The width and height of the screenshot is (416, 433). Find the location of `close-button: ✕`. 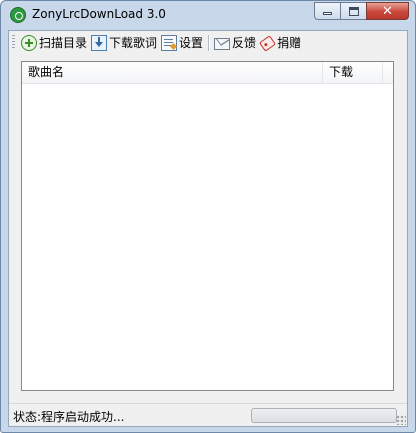

close-button: ✕ is located at coordinates (387, 11).